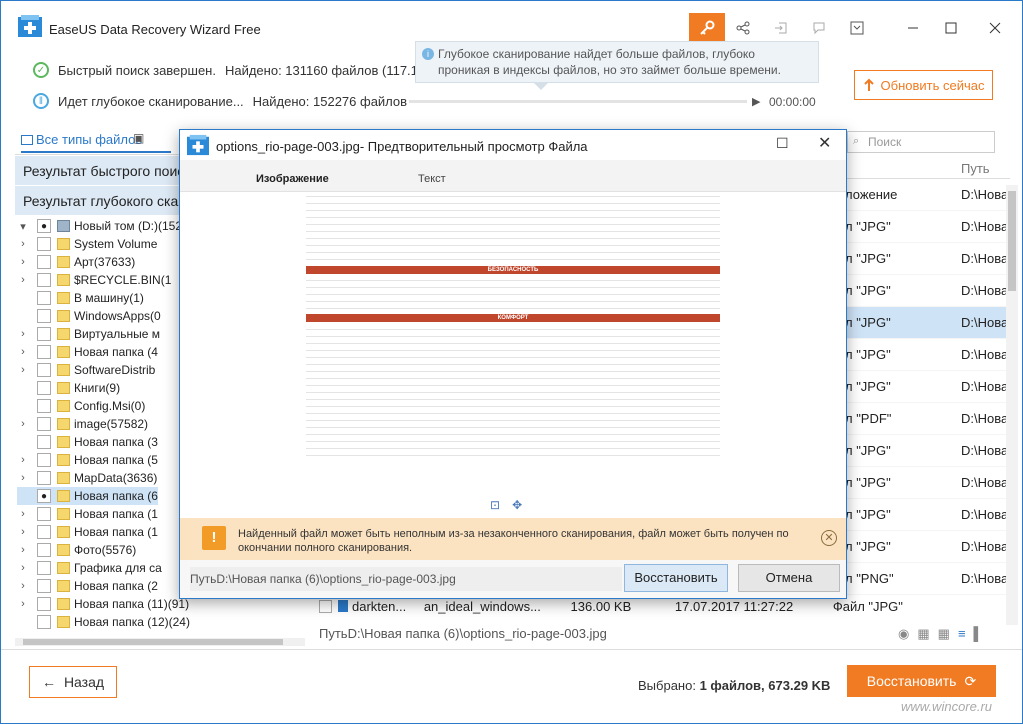 This screenshot has height=724, width=1023. Describe the element at coordinates (88, 334) in the screenshot. I see `tree-node: › Виртуальные м` at that location.